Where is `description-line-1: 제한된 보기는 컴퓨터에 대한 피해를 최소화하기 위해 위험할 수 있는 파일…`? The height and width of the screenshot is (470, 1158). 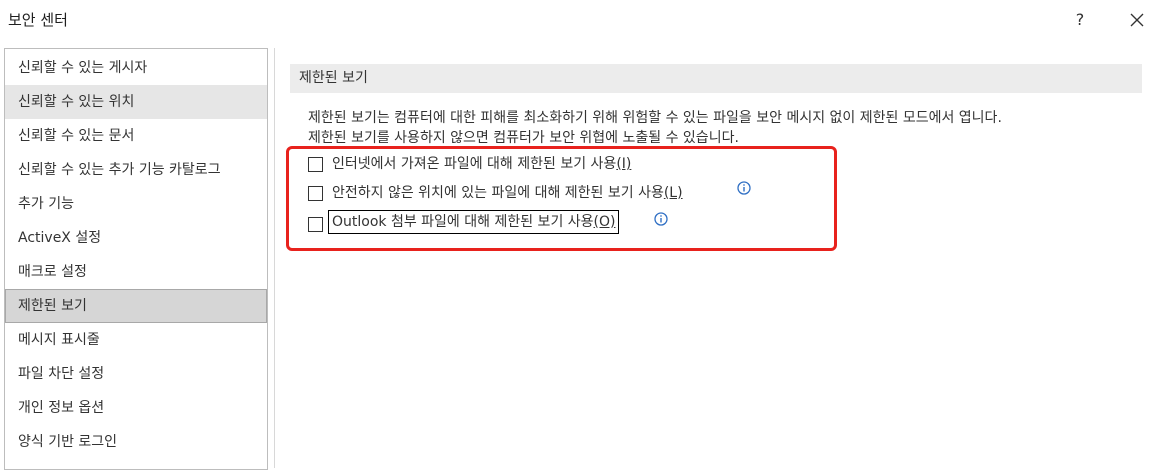 description-line-1: 제한된 보기는 컴퓨터에 대한 피해를 최소화하기 위해 위험할 수 있는 파일… is located at coordinates (655, 118).